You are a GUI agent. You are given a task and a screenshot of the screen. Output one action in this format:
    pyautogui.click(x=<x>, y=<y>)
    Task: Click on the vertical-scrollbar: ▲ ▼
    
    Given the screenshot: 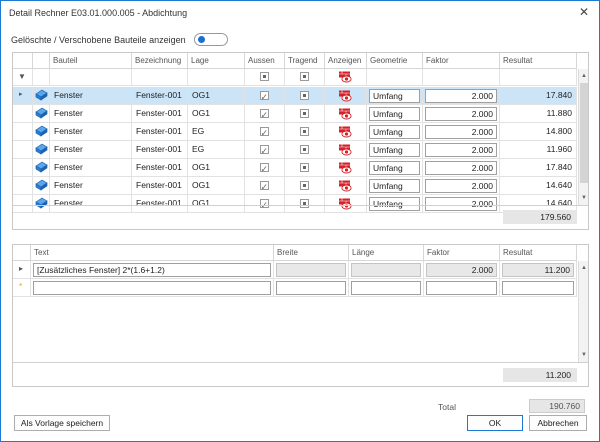 What is the action you would take?
    pyautogui.click(x=583, y=137)
    